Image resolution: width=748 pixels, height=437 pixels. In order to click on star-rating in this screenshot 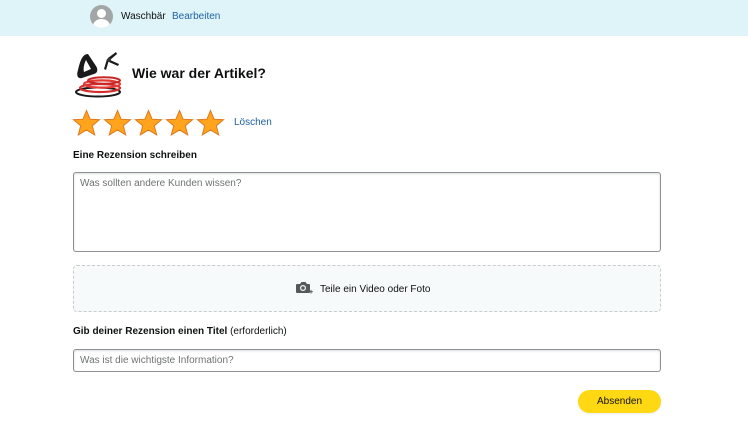, I will do `click(148, 123)`.